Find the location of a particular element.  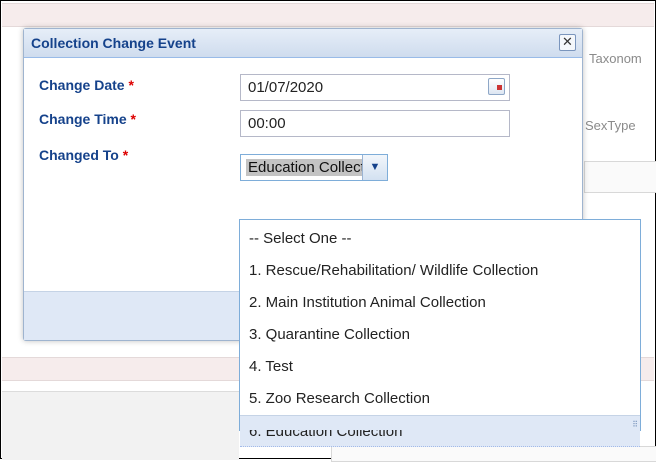

option-zoo-research: 5. Zoo Research Collection is located at coordinates (440, 399).